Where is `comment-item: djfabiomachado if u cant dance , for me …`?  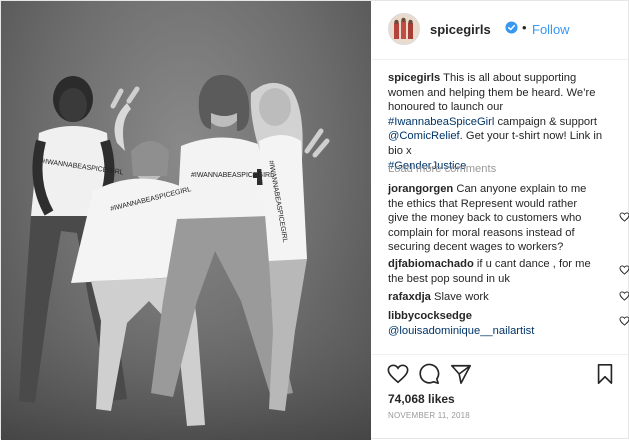
comment-item: djfabiomachado if u cant dance , for me … is located at coordinates (494, 271).